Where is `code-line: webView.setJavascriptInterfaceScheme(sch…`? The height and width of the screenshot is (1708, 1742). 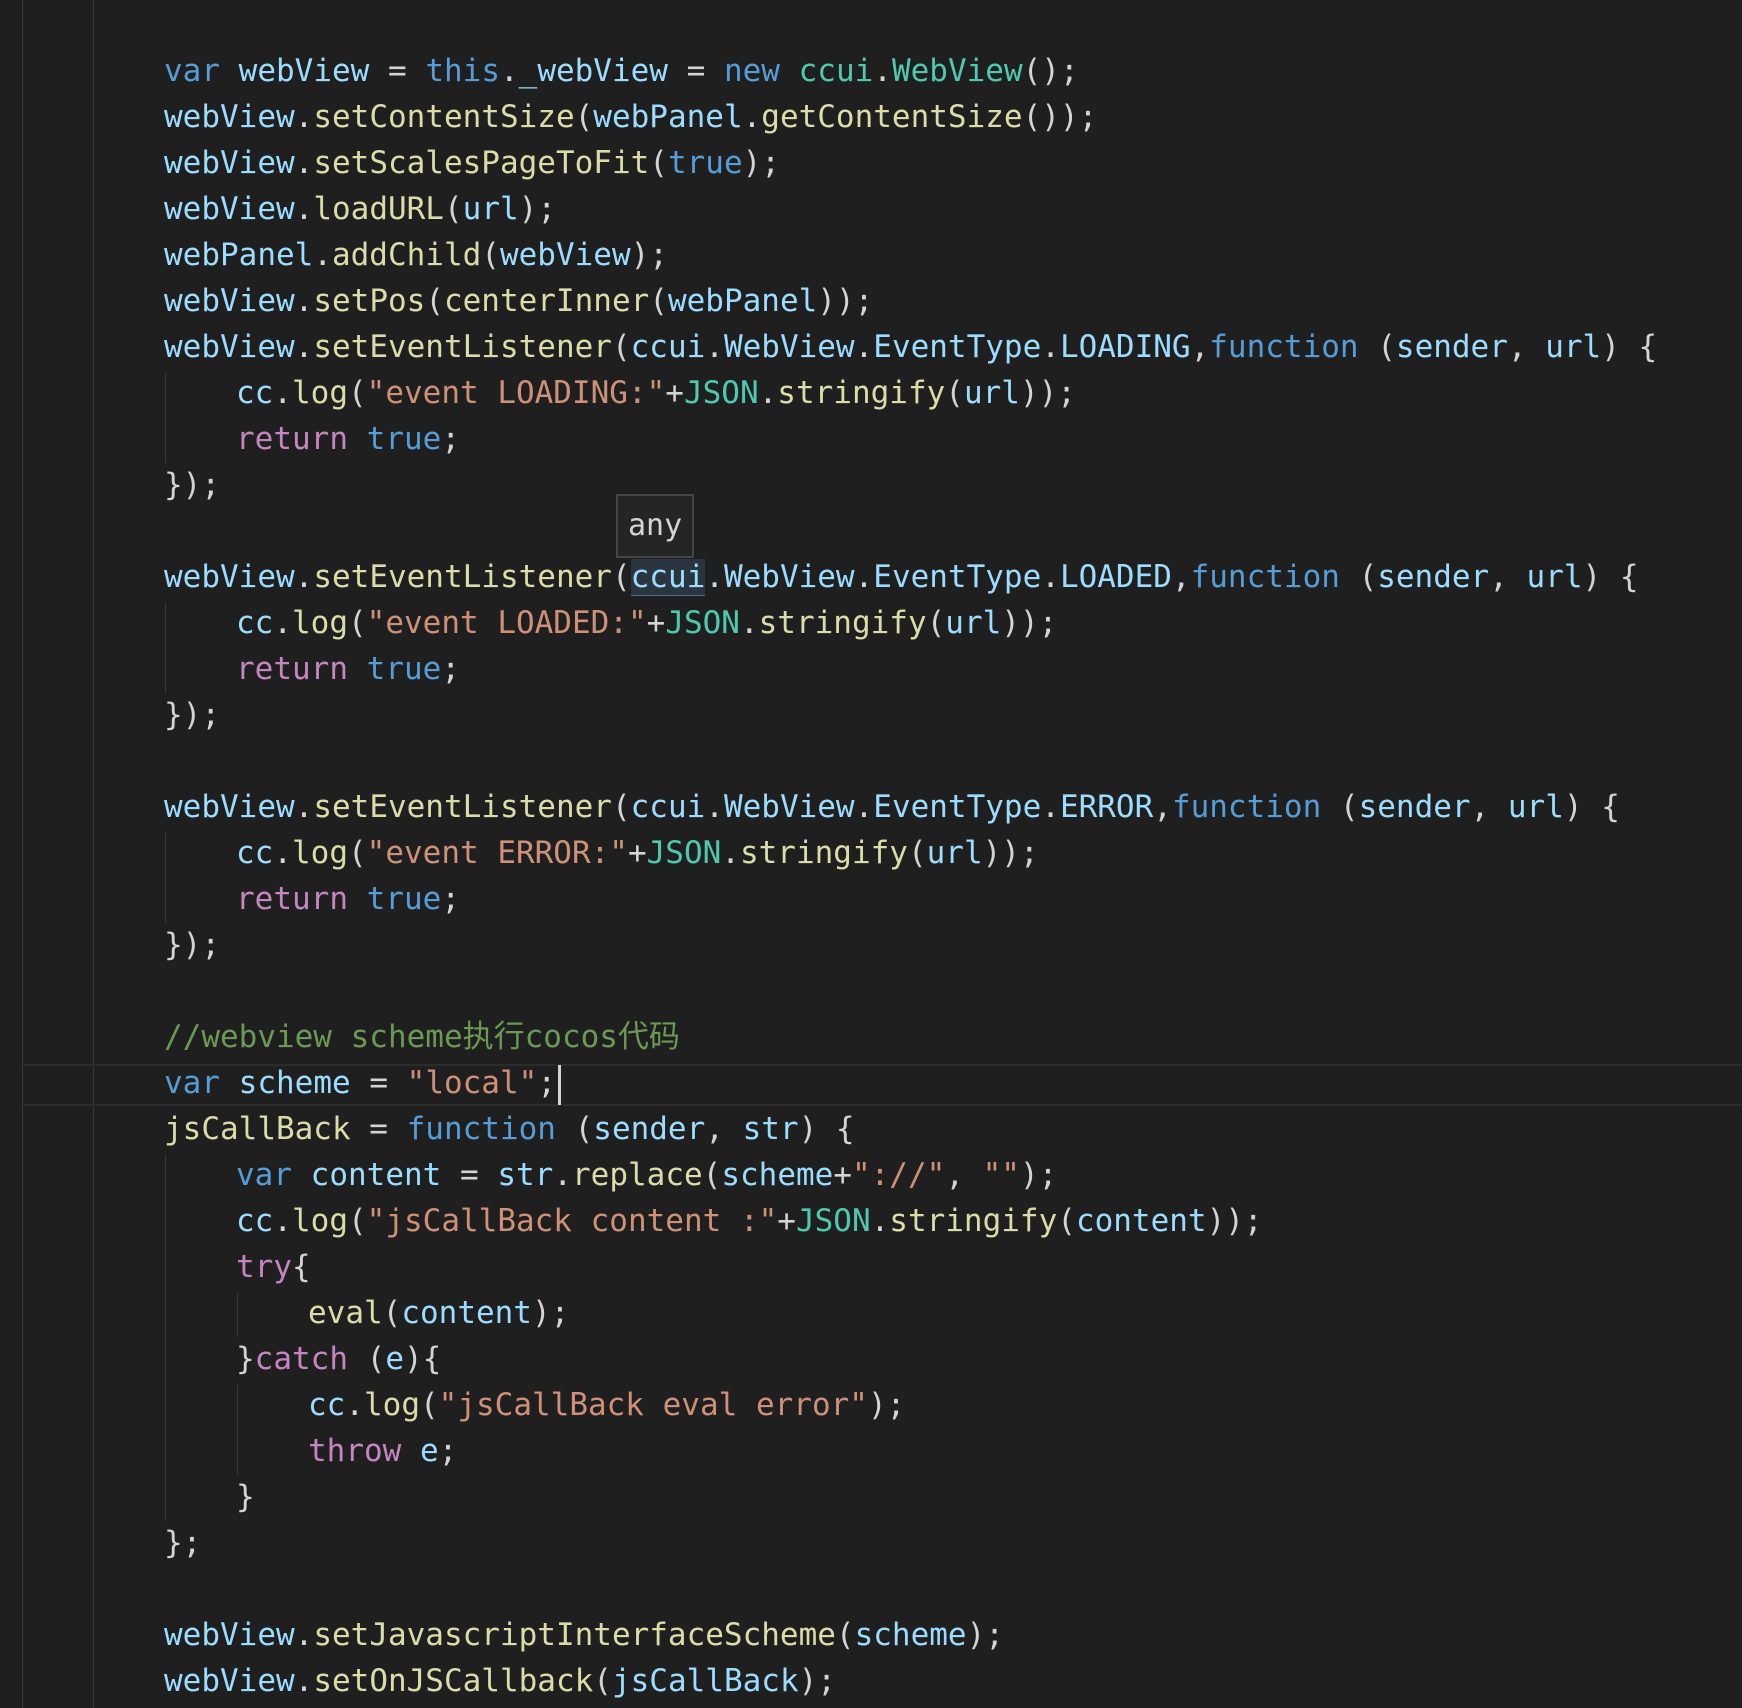 code-line: webView.setJavascriptInterfaceScheme(sch… is located at coordinates (584, 1635).